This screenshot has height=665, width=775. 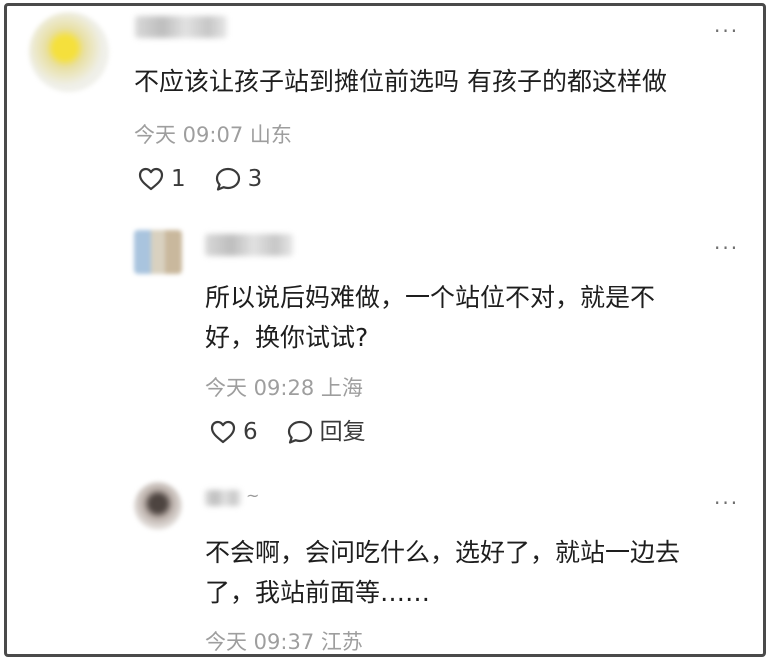 I want to click on comment-location: 上海, so click(x=341, y=388).